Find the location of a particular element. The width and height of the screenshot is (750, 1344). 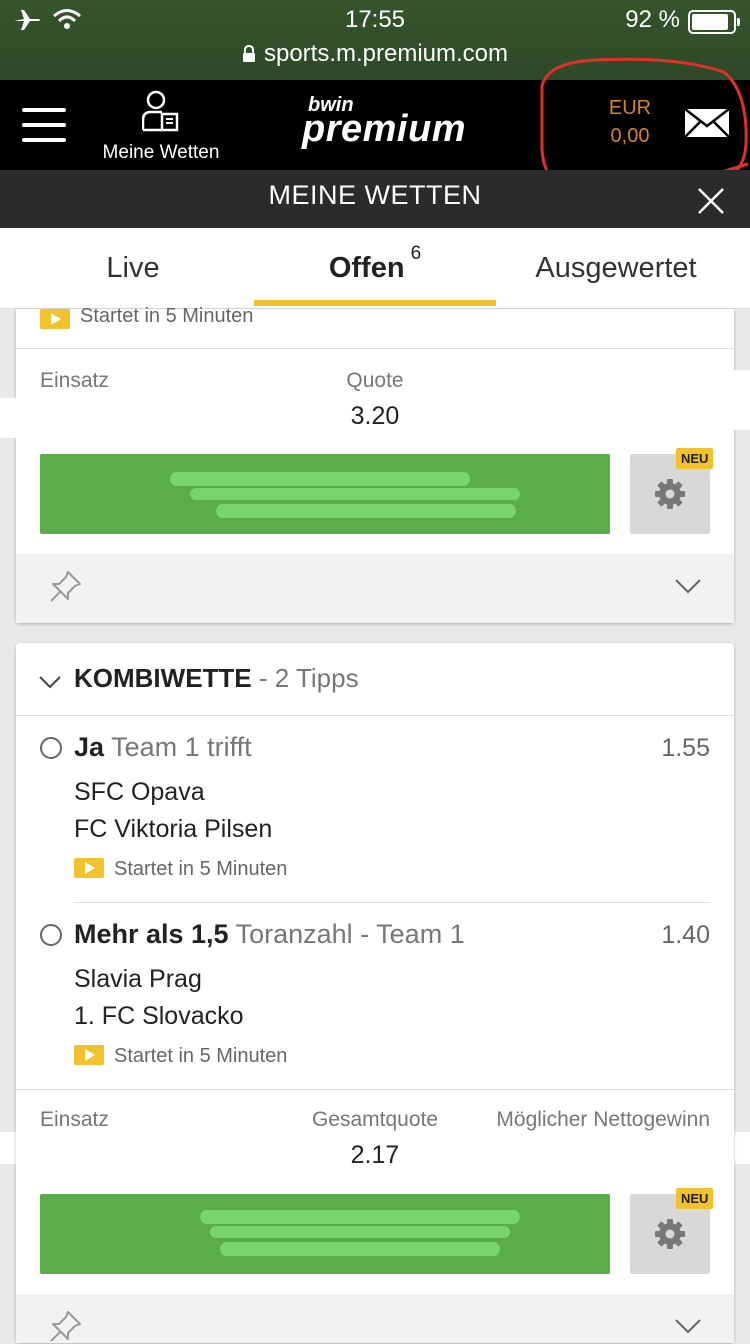

tip-title: Mehr als 1,5 Toranzahl - Team 1 is located at coordinates (269, 934).